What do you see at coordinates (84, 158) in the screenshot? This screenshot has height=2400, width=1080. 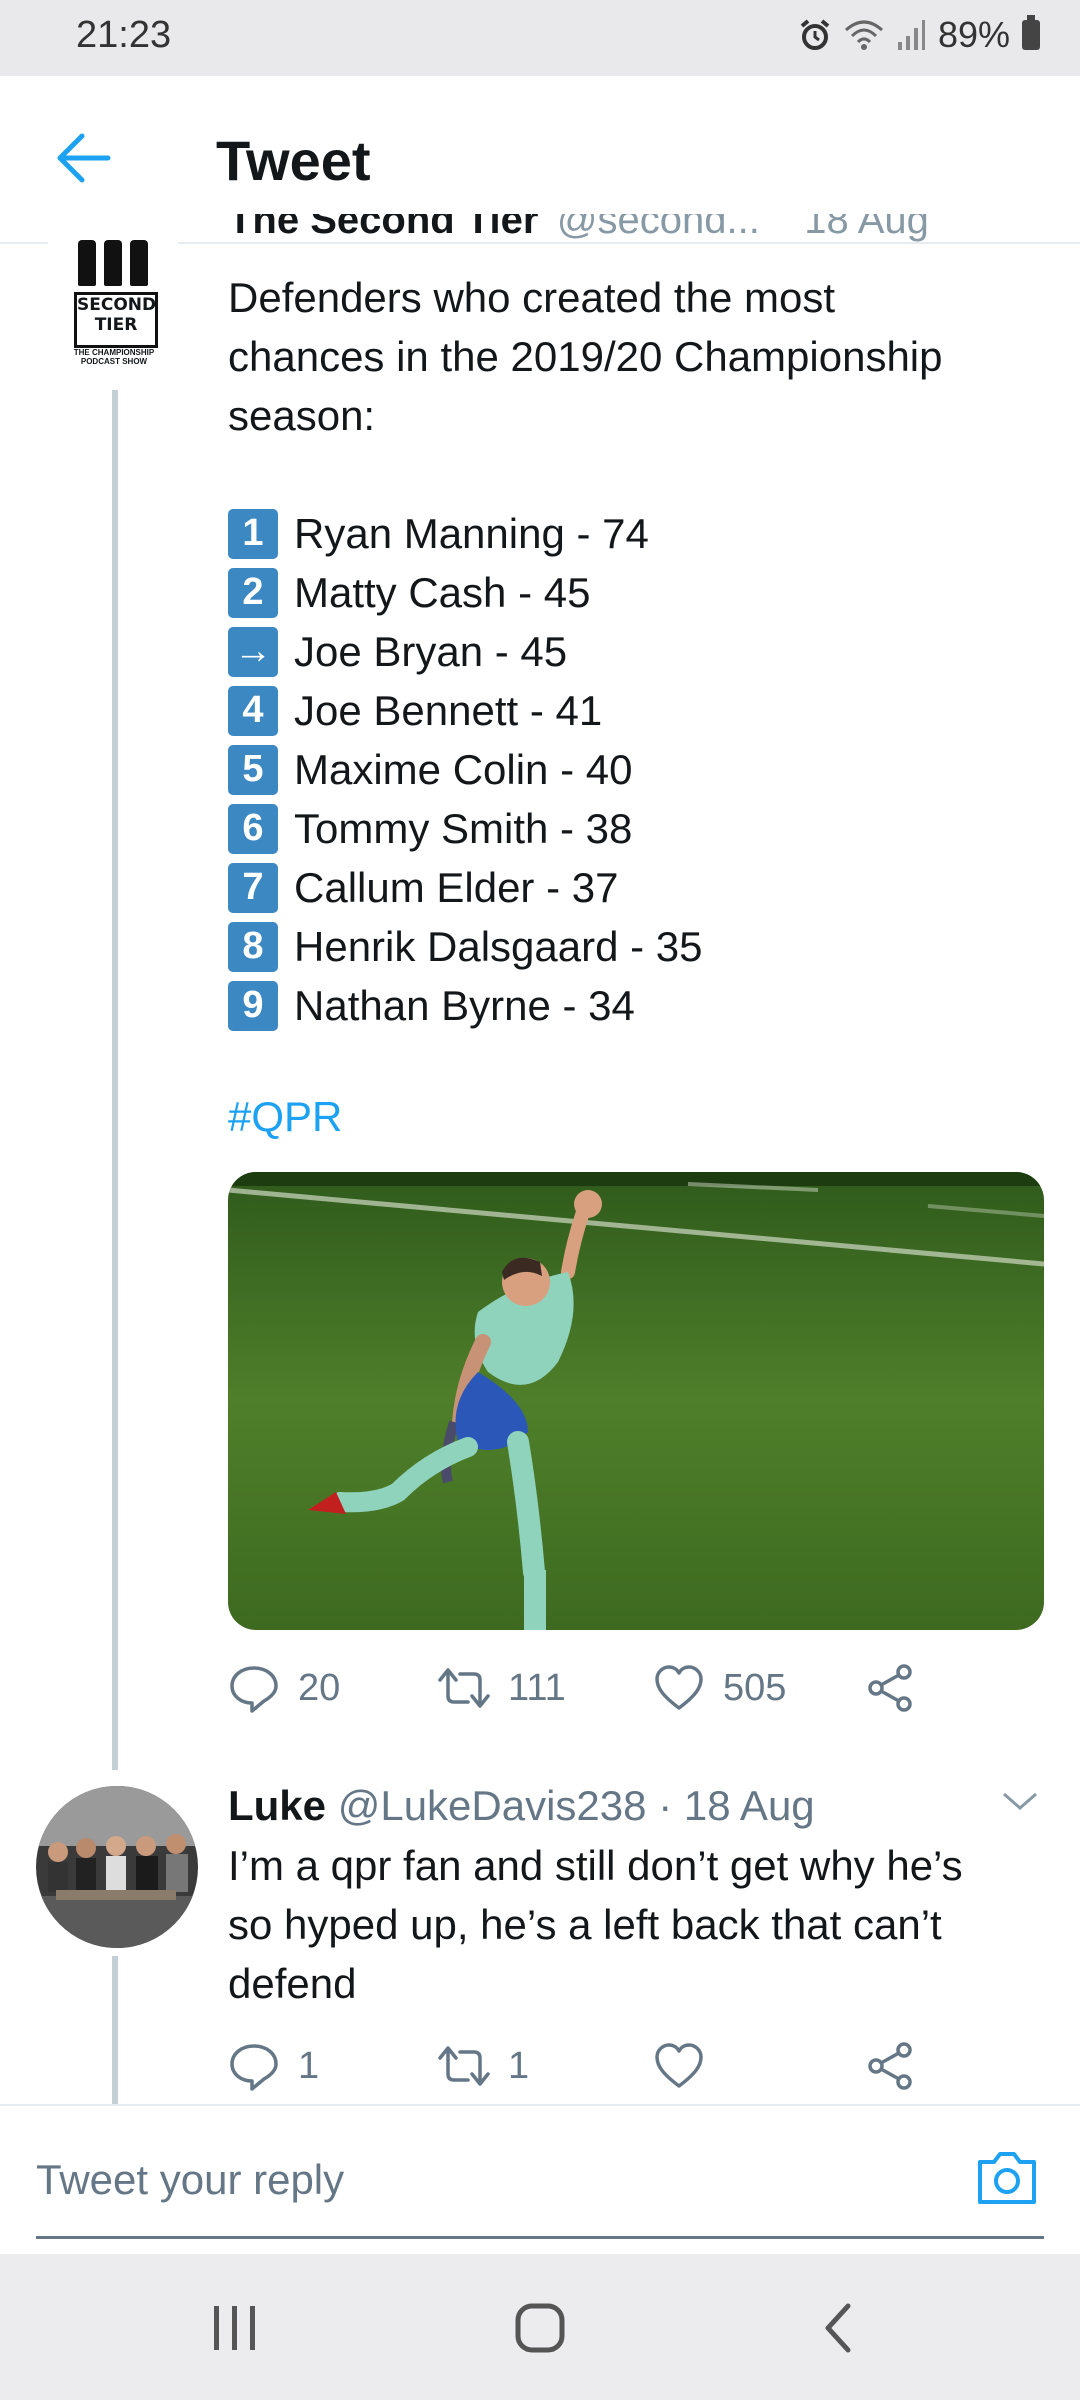 I see `back-arrow-icon` at bounding box center [84, 158].